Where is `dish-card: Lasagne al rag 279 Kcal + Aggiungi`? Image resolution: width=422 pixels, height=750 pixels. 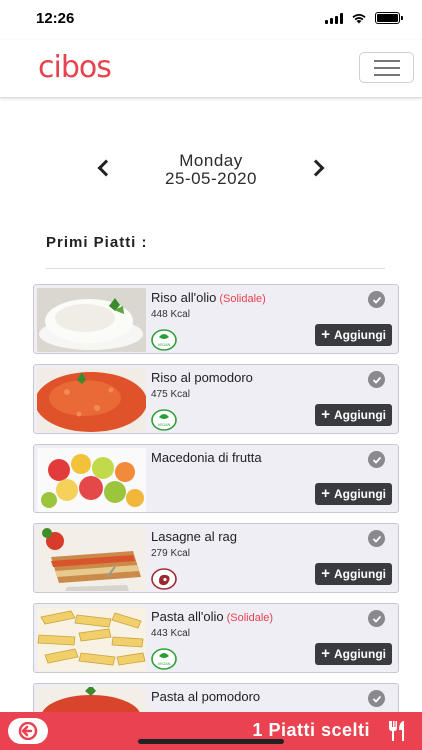 dish-card: Lasagne al rag 279 Kcal + Aggiungi is located at coordinates (216, 558).